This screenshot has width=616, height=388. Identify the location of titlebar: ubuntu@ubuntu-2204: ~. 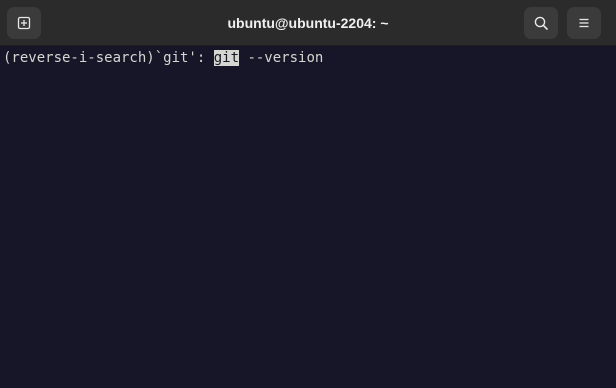
(308, 23).